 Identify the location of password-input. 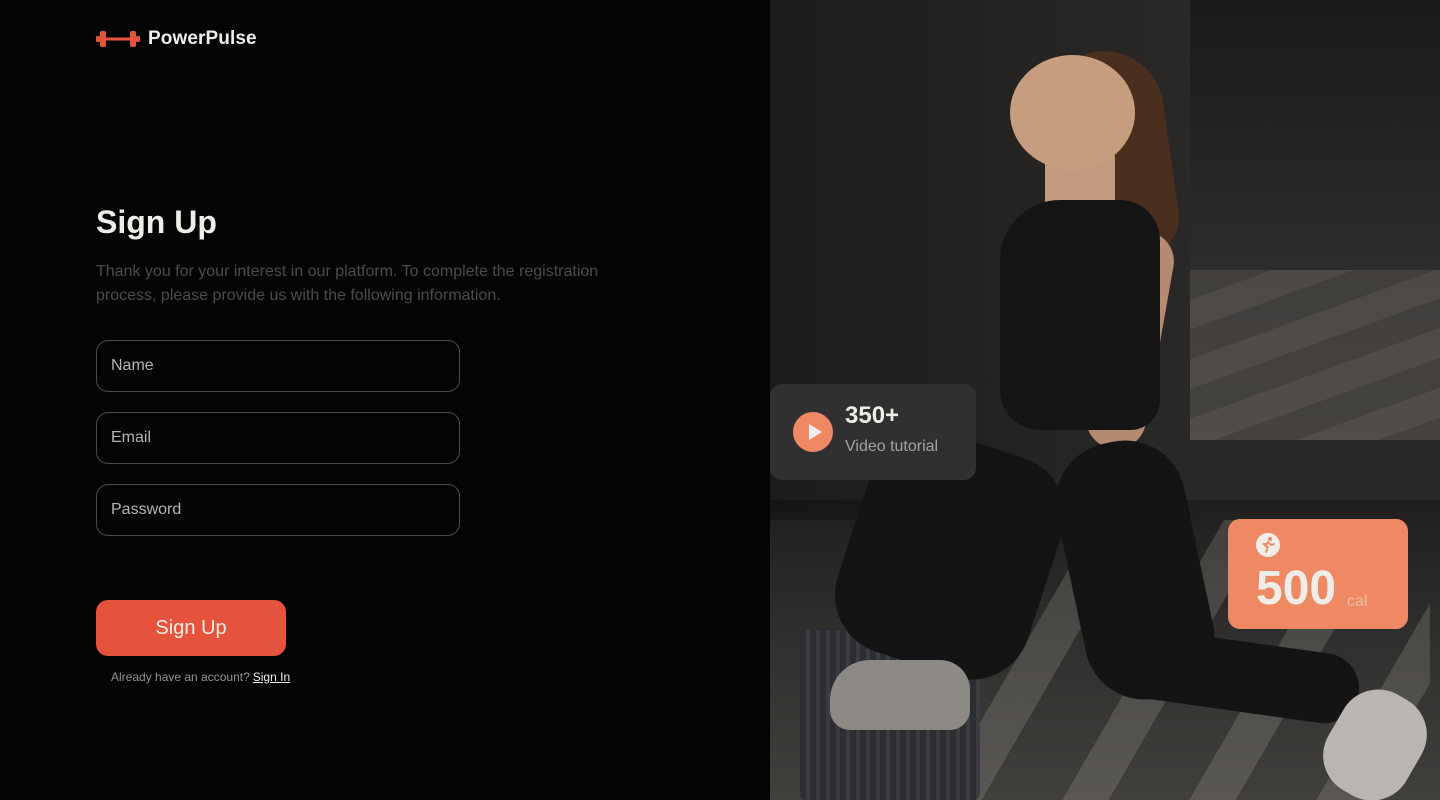
(278, 510).